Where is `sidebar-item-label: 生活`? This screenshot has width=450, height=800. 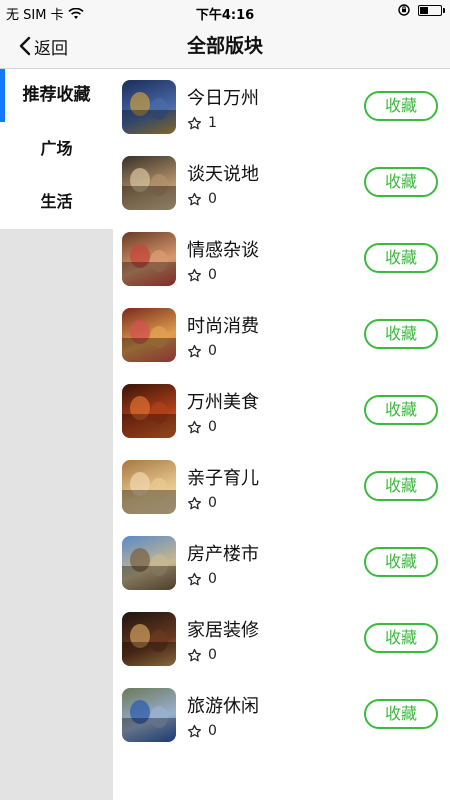
sidebar-item-label: 生活 is located at coordinates (56, 201).